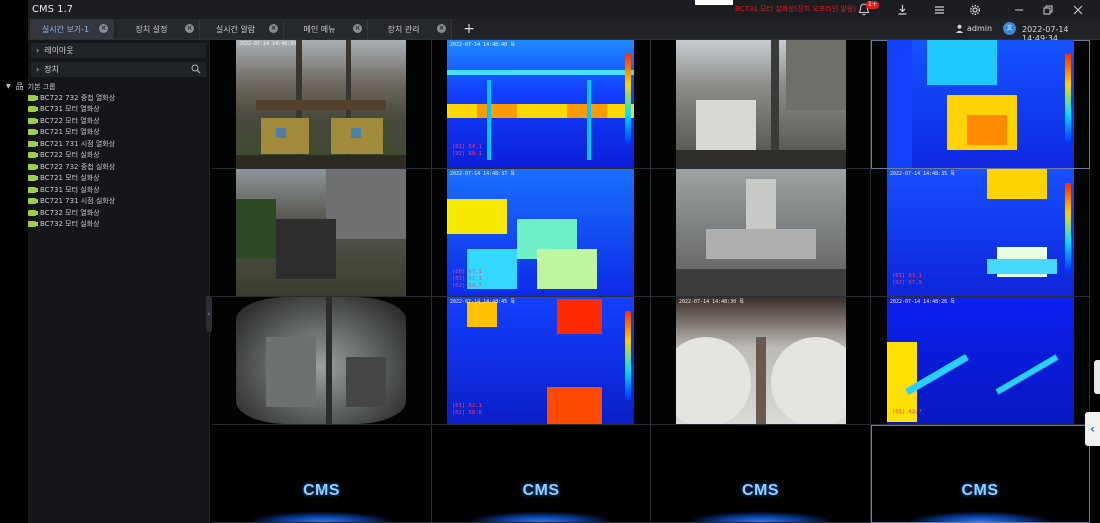  Describe the element at coordinates (60, 167) in the screenshot. I see `device-tree-item: BC722 732 중첩 실화상` at that location.